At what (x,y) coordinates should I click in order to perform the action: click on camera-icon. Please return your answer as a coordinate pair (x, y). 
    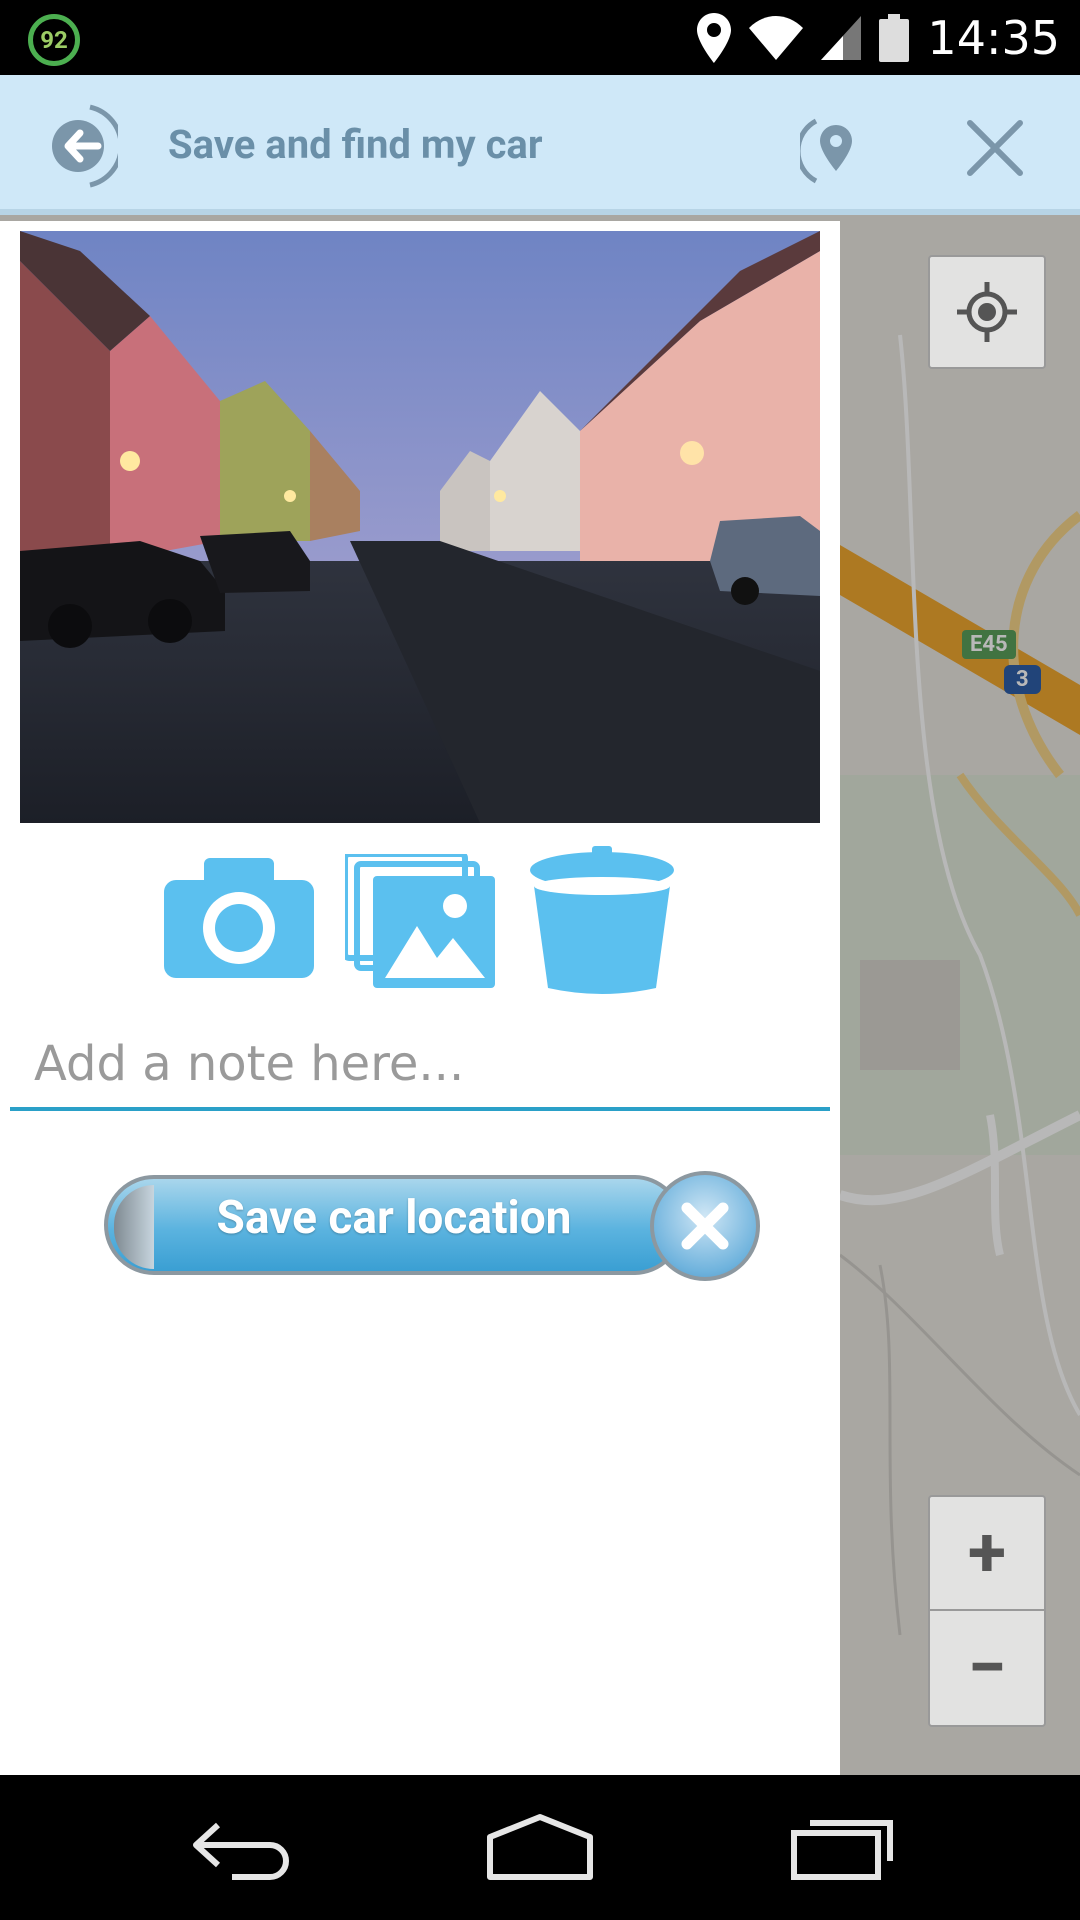
    Looking at the image, I should click on (239, 918).